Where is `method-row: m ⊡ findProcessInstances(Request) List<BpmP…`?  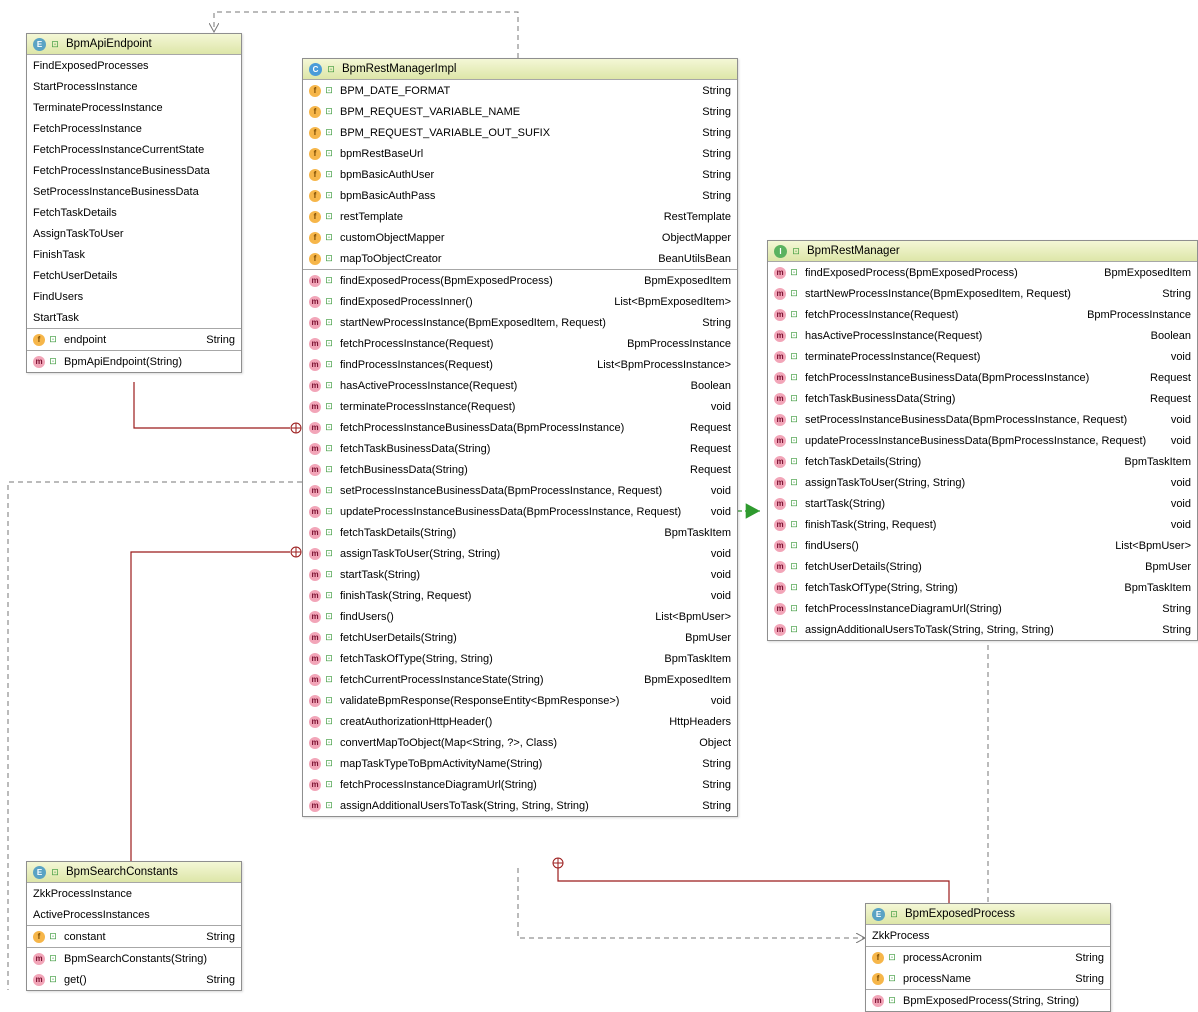 method-row: m ⊡ findProcessInstances(Request) List<BpmP… is located at coordinates (520, 364).